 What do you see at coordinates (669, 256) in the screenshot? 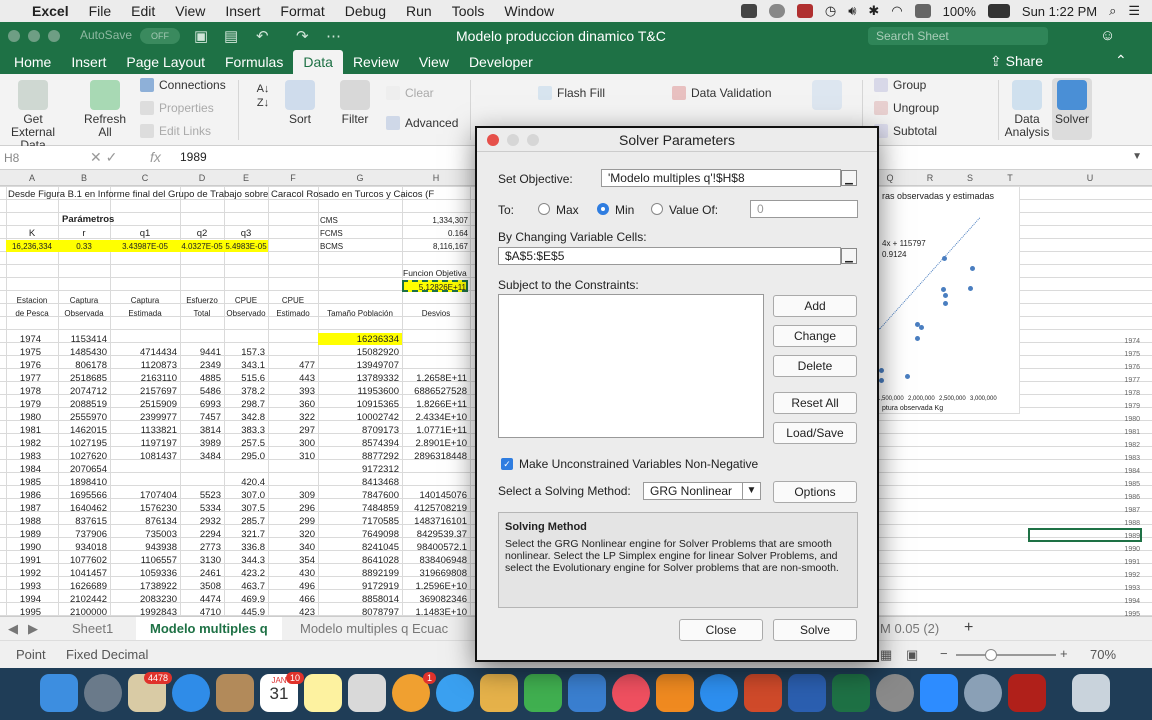
I see `changing-cells-input: $A$5:$E$5` at bounding box center [669, 256].